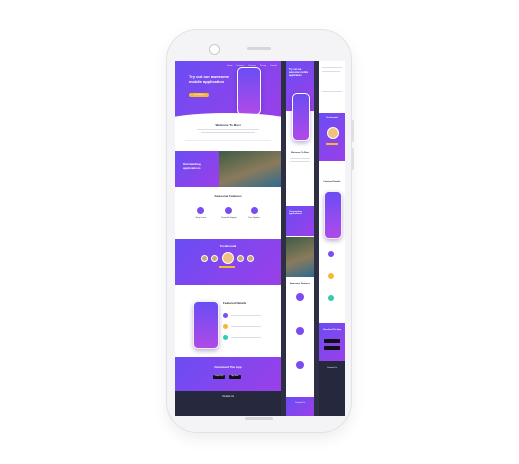 The image size is (519, 464). Describe the element at coordinates (214, 49) in the screenshot. I see `camera-icon` at that location.